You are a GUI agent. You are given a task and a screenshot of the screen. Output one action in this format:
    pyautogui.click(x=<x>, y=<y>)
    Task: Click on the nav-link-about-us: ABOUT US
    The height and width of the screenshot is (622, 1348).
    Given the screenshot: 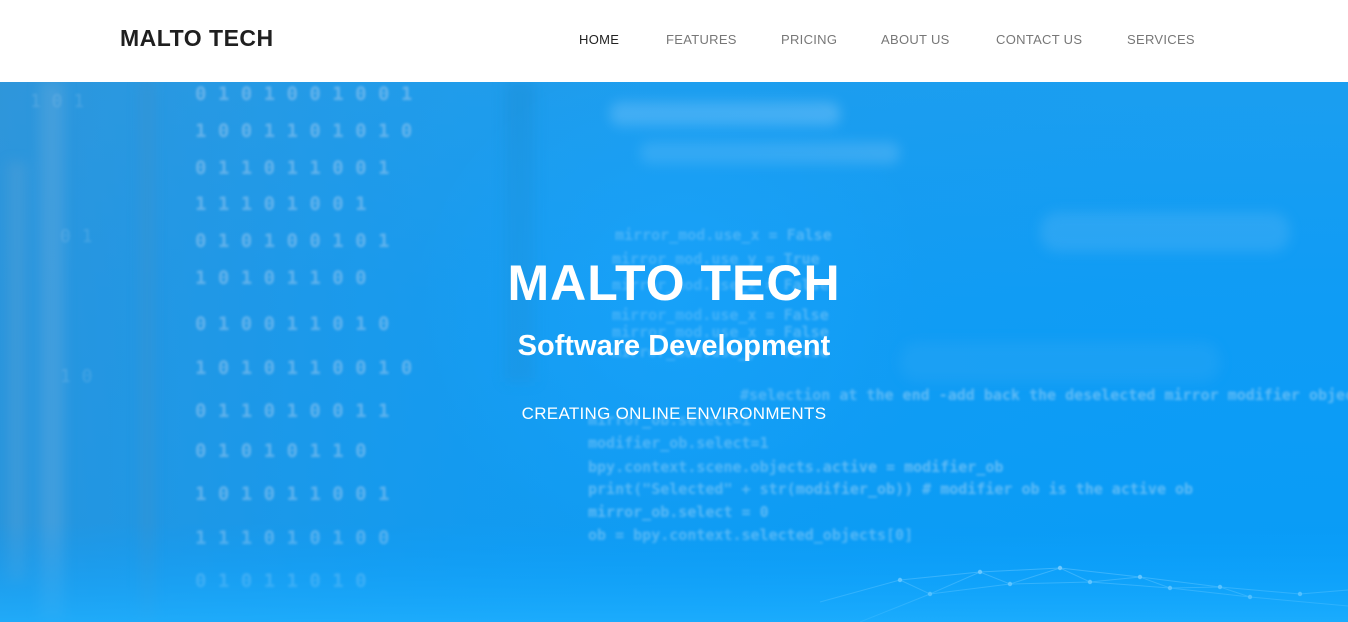 What is the action you would take?
    pyautogui.click(x=915, y=39)
    